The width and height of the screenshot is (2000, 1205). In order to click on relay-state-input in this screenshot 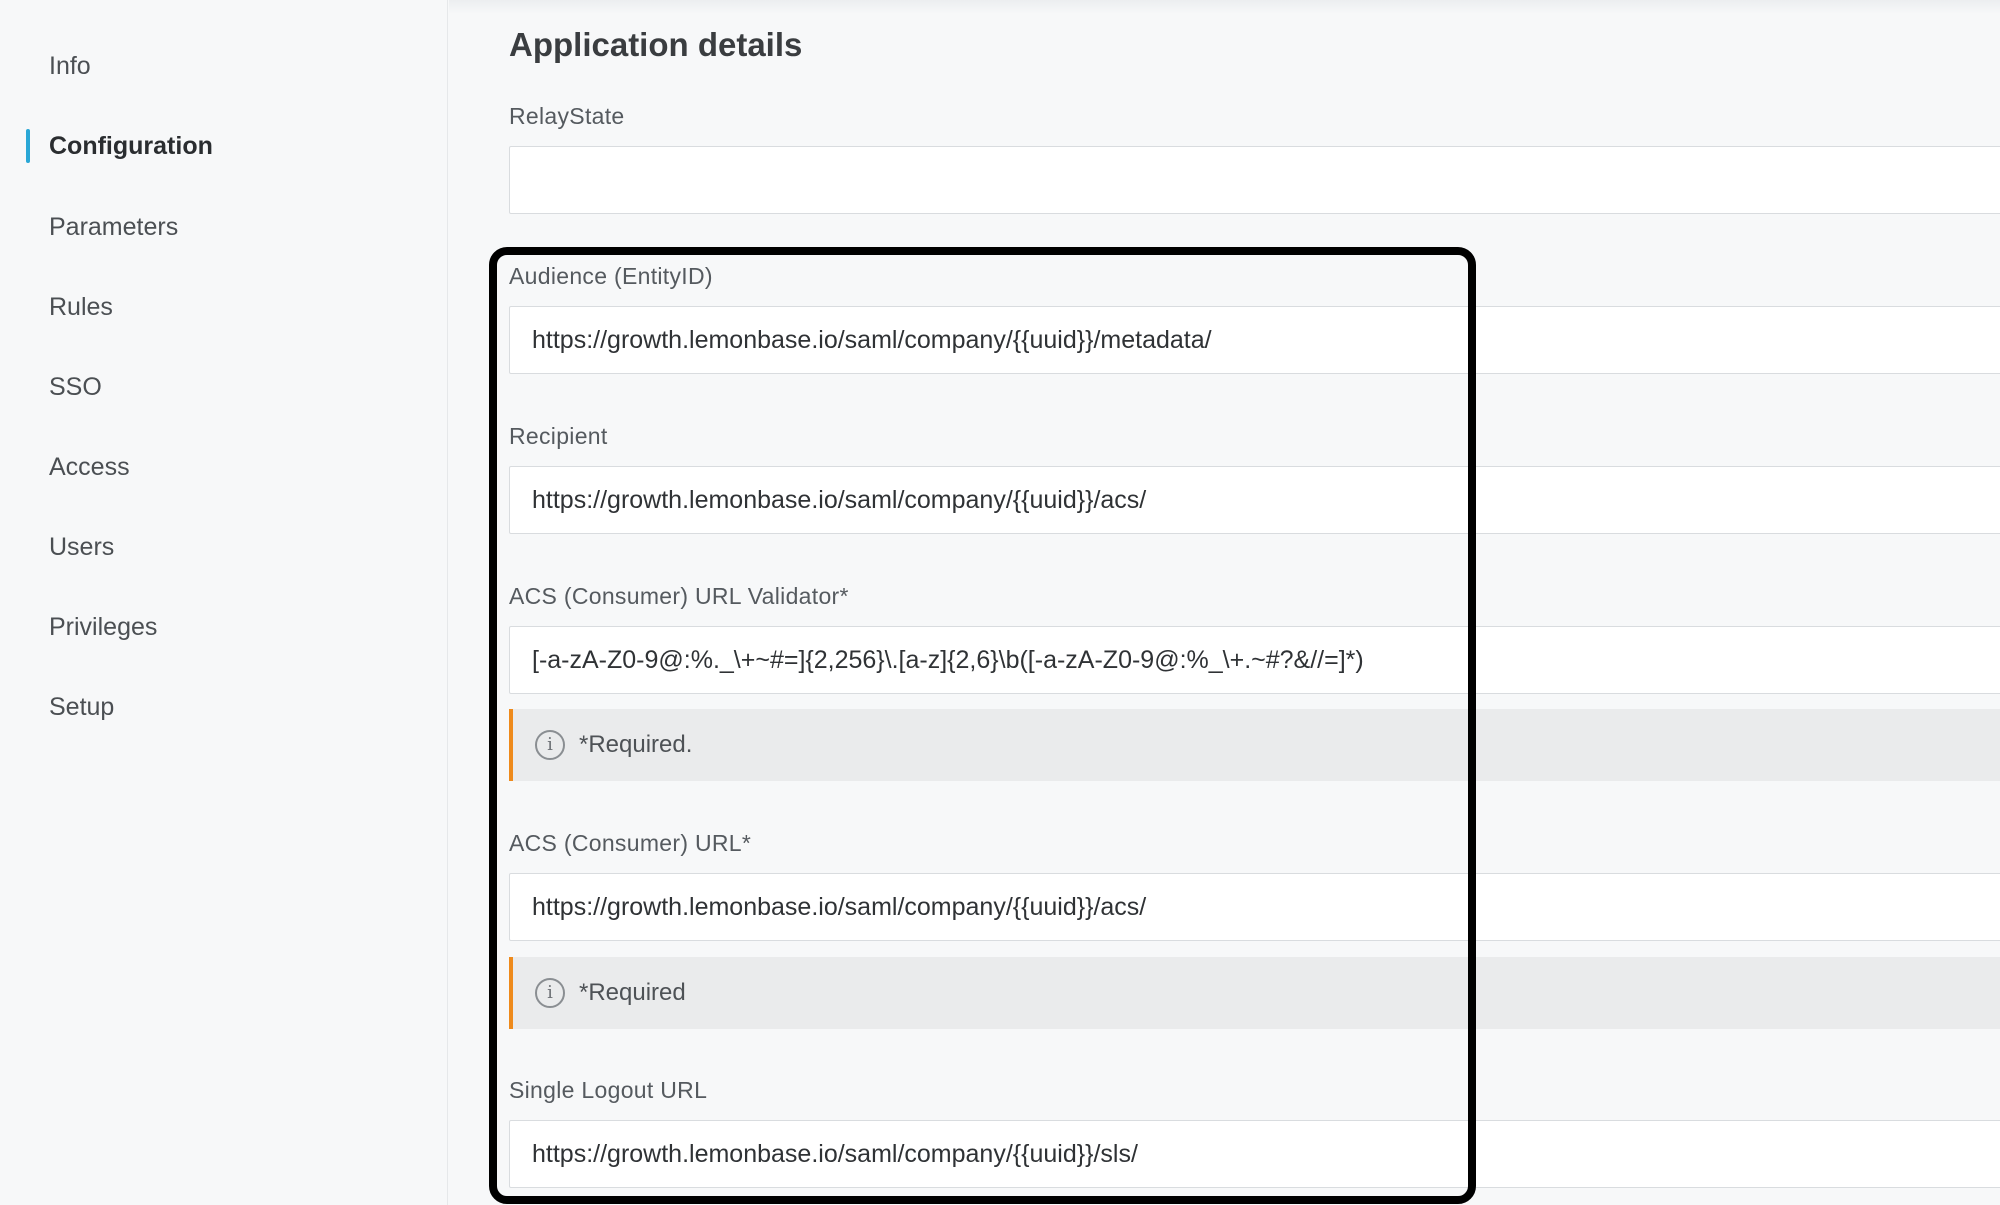, I will do `click(1254, 180)`.